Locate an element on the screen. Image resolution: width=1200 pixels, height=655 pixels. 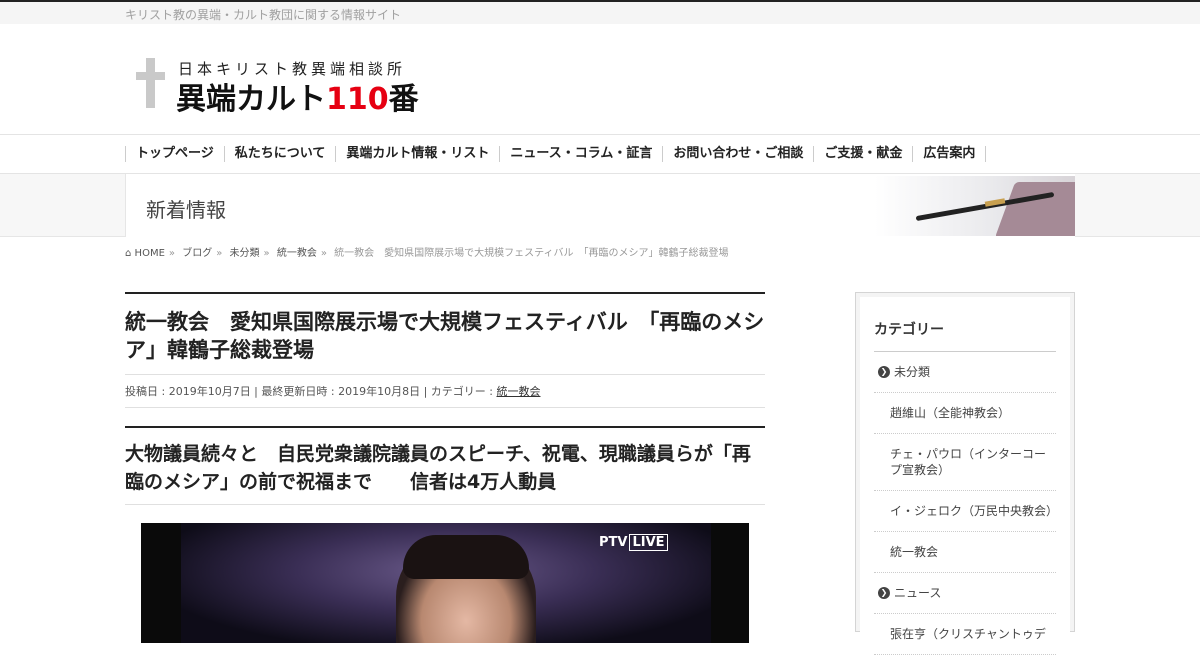
tv-live-logo: PTV LIVE is located at coordinates (633, 542).